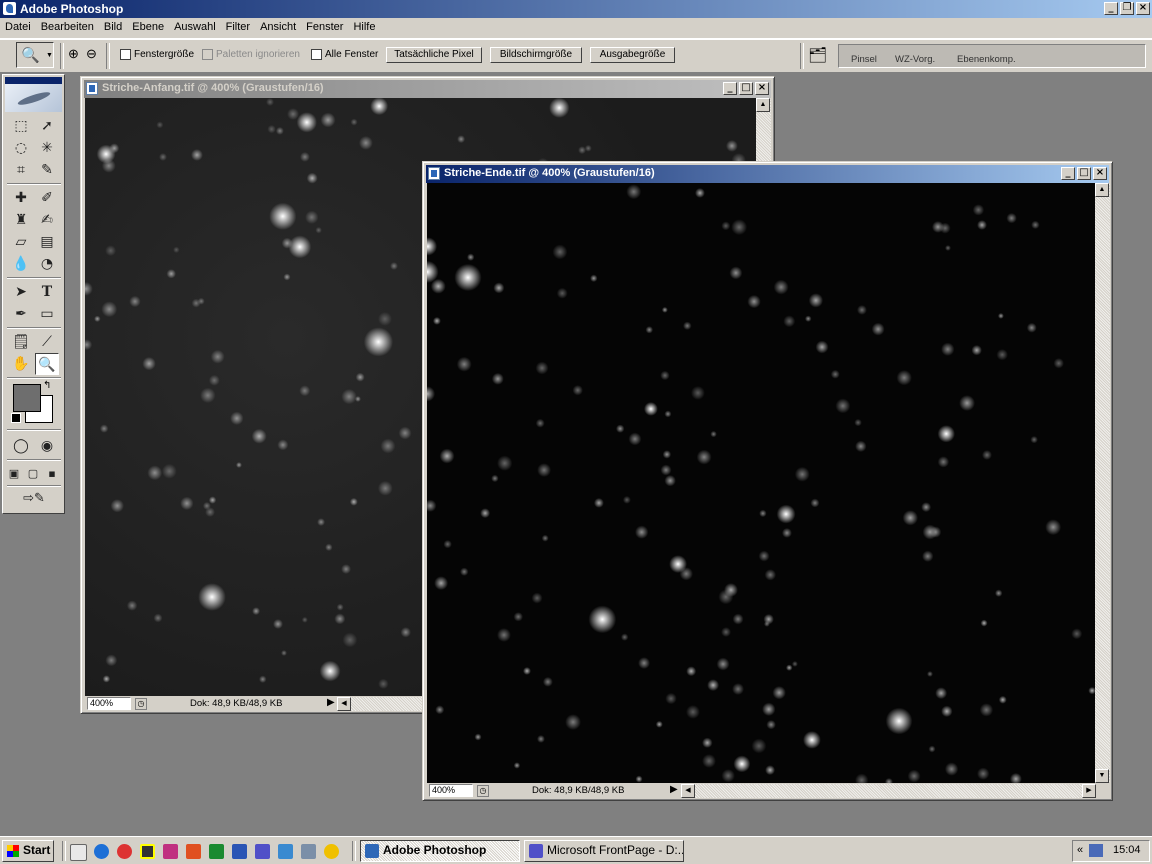 The height and width of the screenshot is (864, 1152). I want to click on doc2-zoom-field: 400%, so click(451, 790).